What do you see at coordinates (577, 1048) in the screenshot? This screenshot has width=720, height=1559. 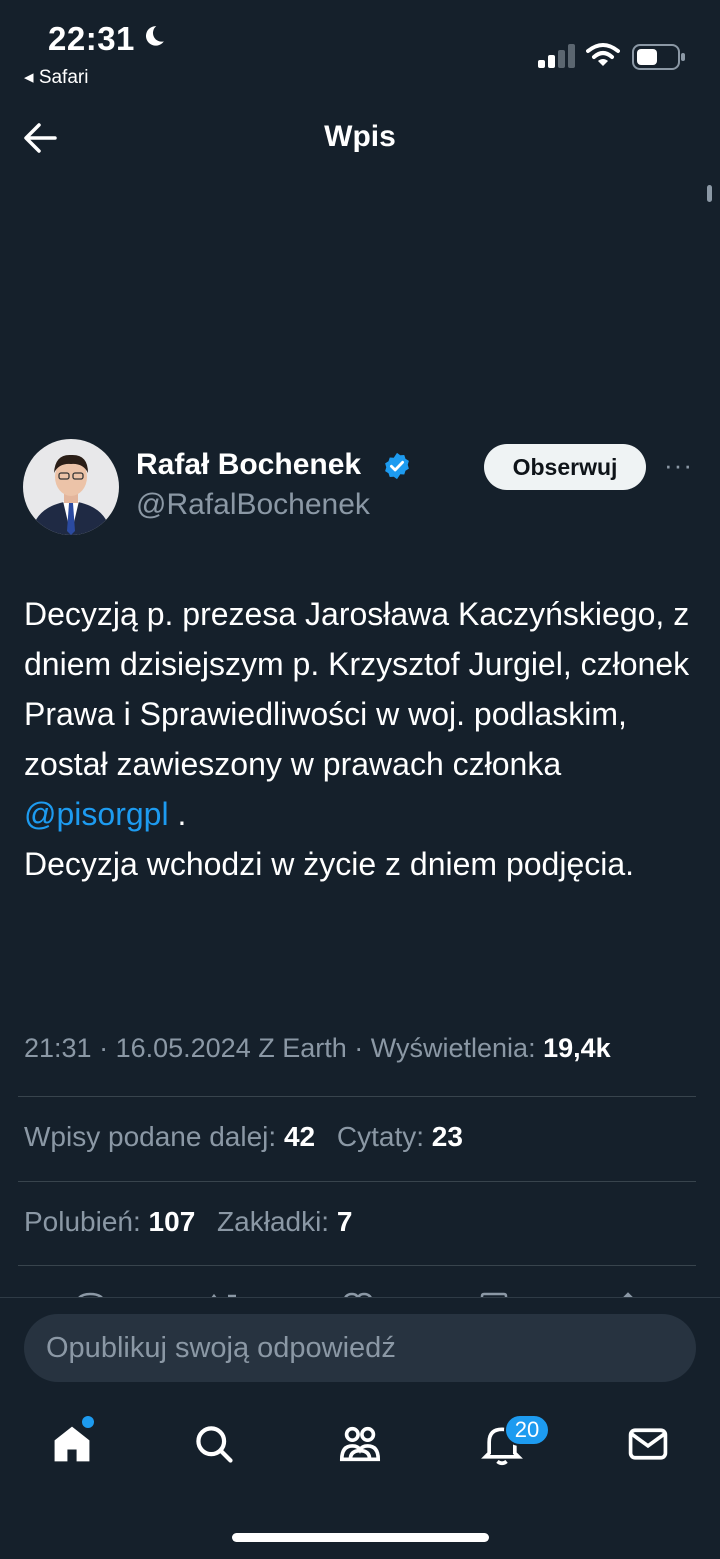 I see `views-count: 19,4k` at bounding box center [577, 1048].